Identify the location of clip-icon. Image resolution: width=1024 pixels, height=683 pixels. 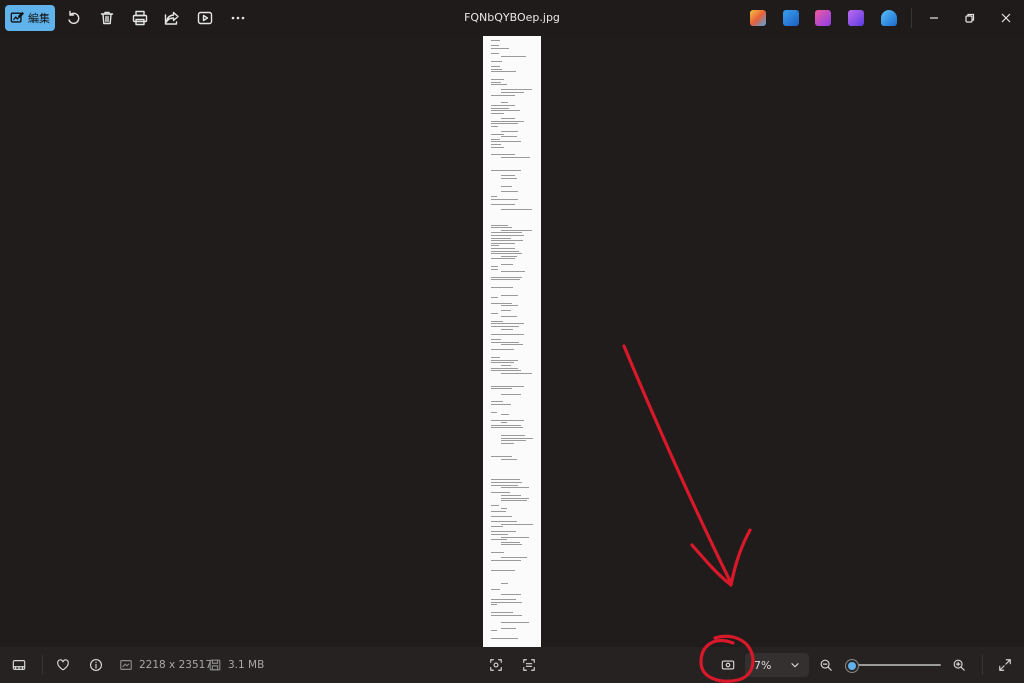
(856, 18).